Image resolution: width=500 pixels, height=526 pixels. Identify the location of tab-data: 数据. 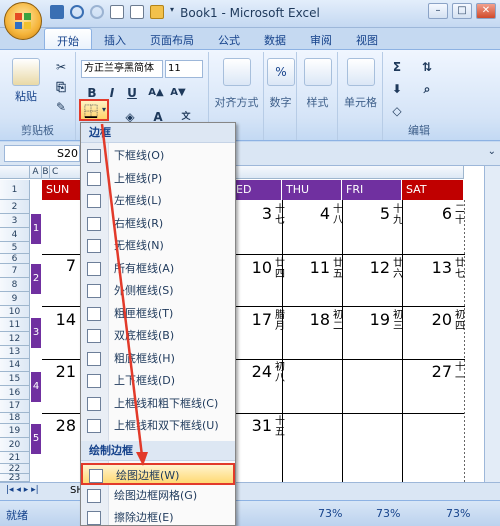
(275, 39).